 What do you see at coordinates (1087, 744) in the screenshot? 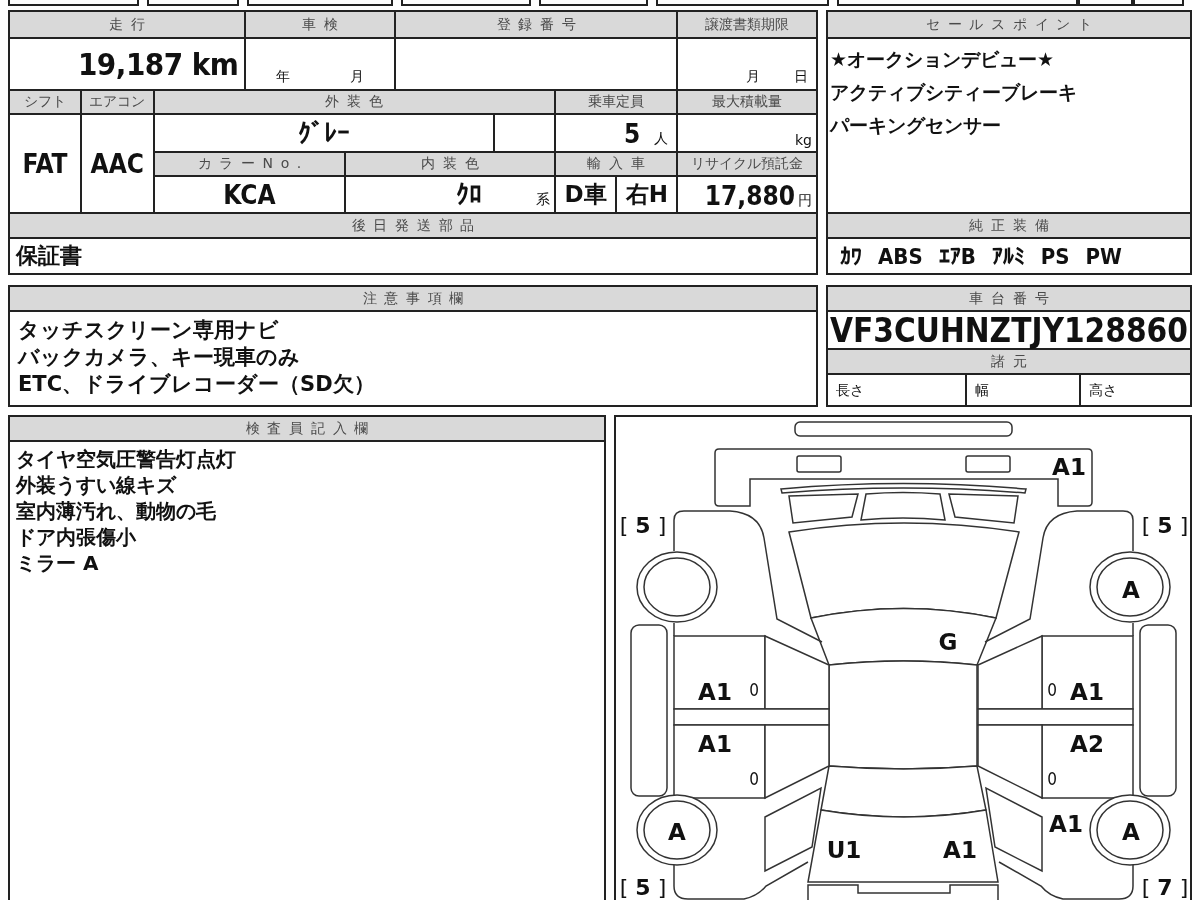
I see `damage-code: A2` at bounding box center [1087, 744].